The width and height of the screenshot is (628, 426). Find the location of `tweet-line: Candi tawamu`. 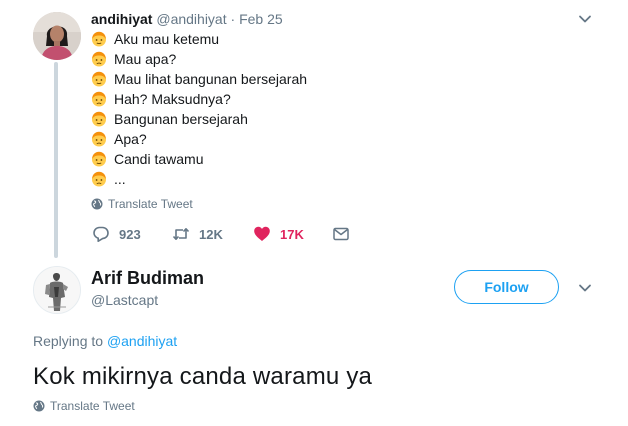

tweet-line: Candi tawamu is located at coordinates (199, 159).